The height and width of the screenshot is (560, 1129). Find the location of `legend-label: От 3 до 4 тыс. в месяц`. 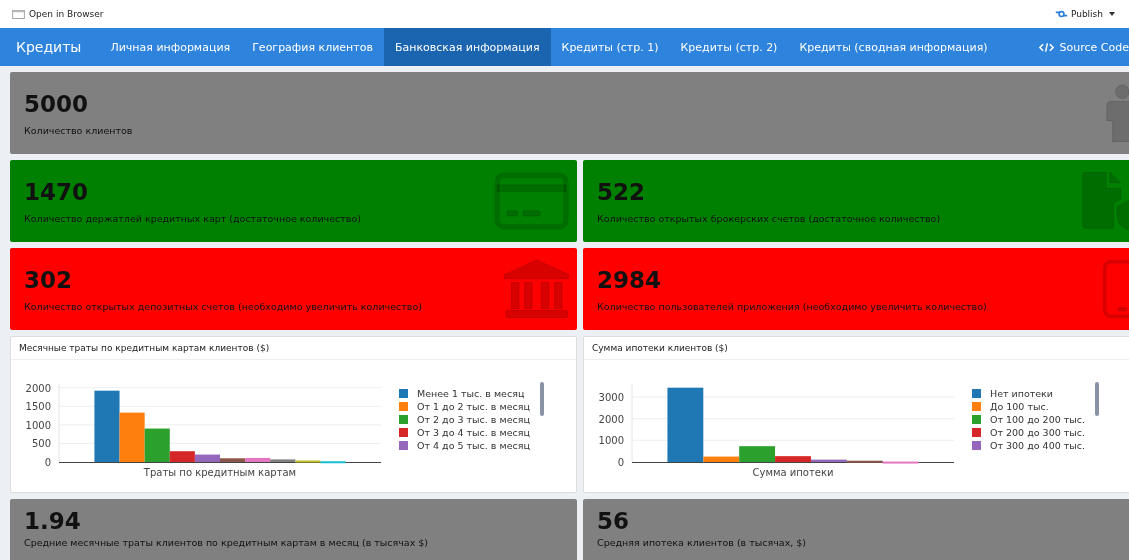

legend-label: От 3 до 4 тыс. в месяц is located at coordinates (473, 432).